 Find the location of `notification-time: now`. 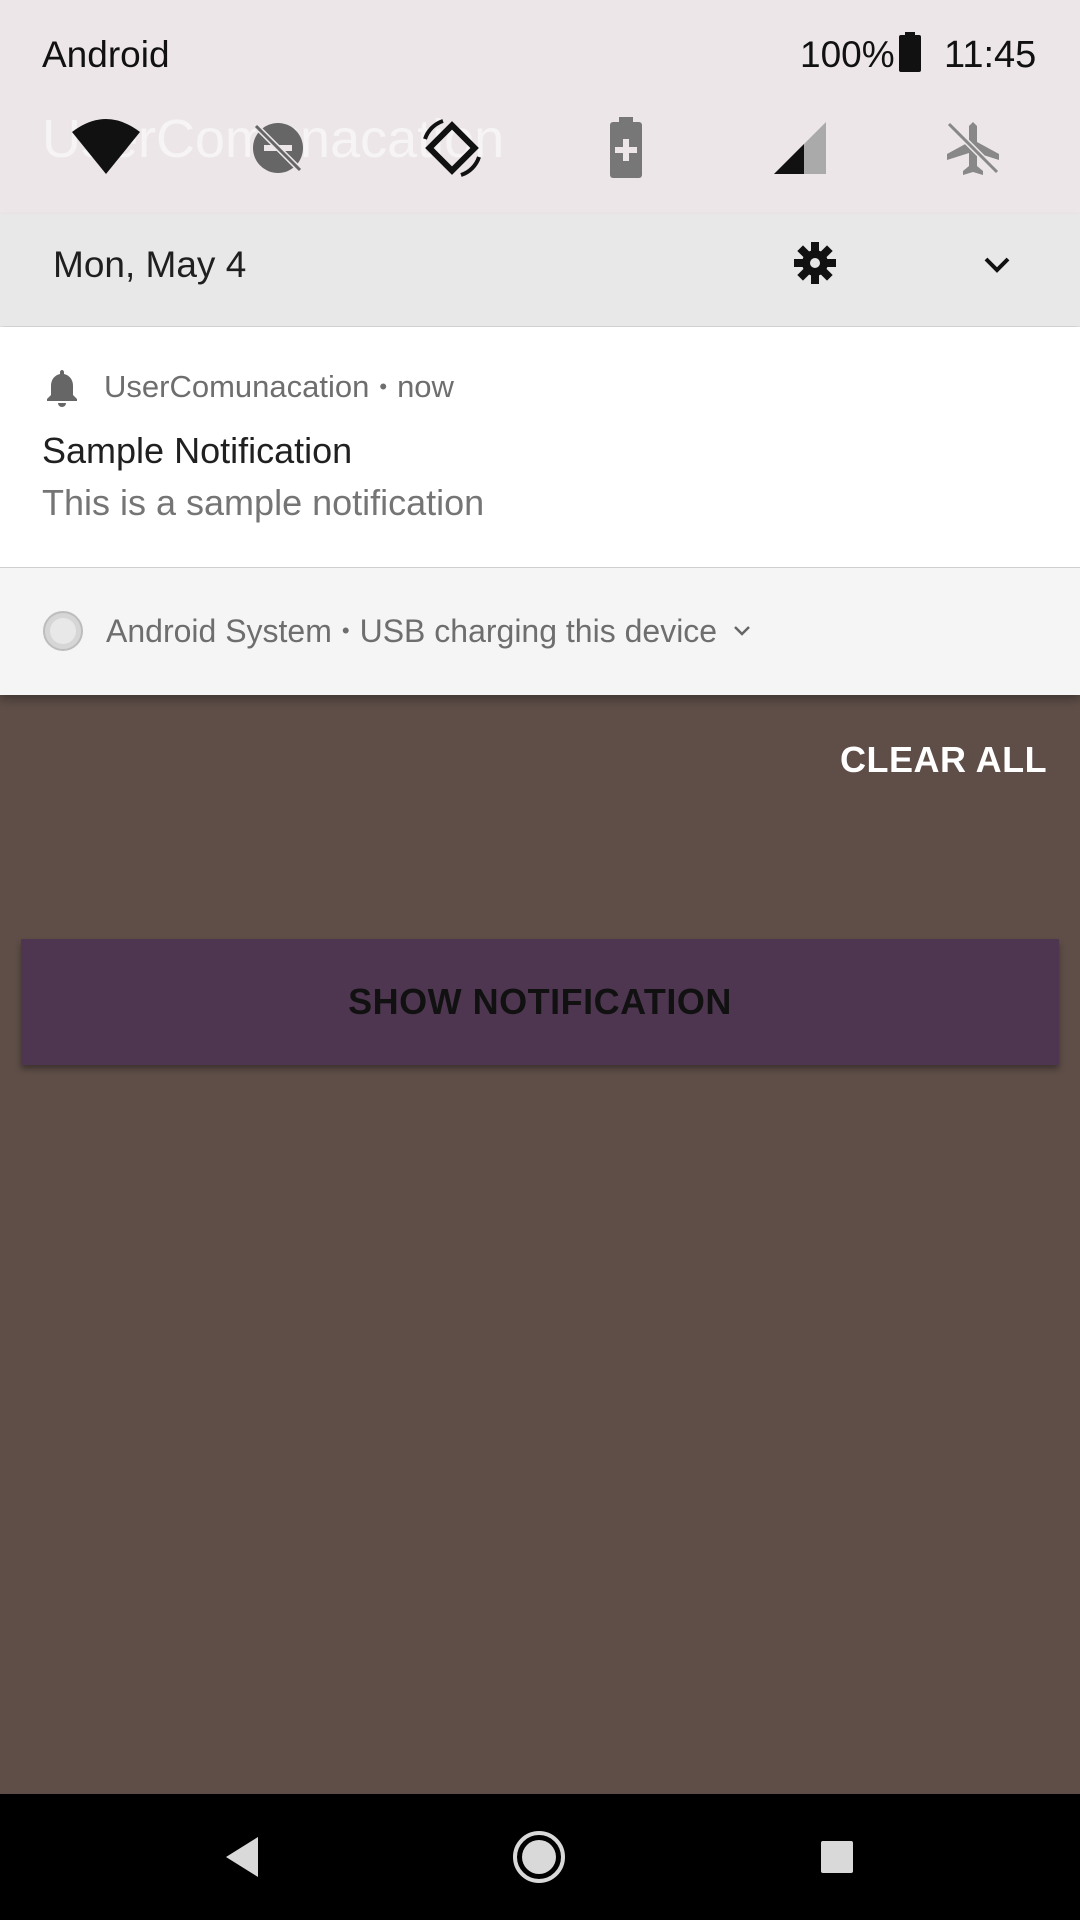

notification-time: now is located at coordinates (425, 386).